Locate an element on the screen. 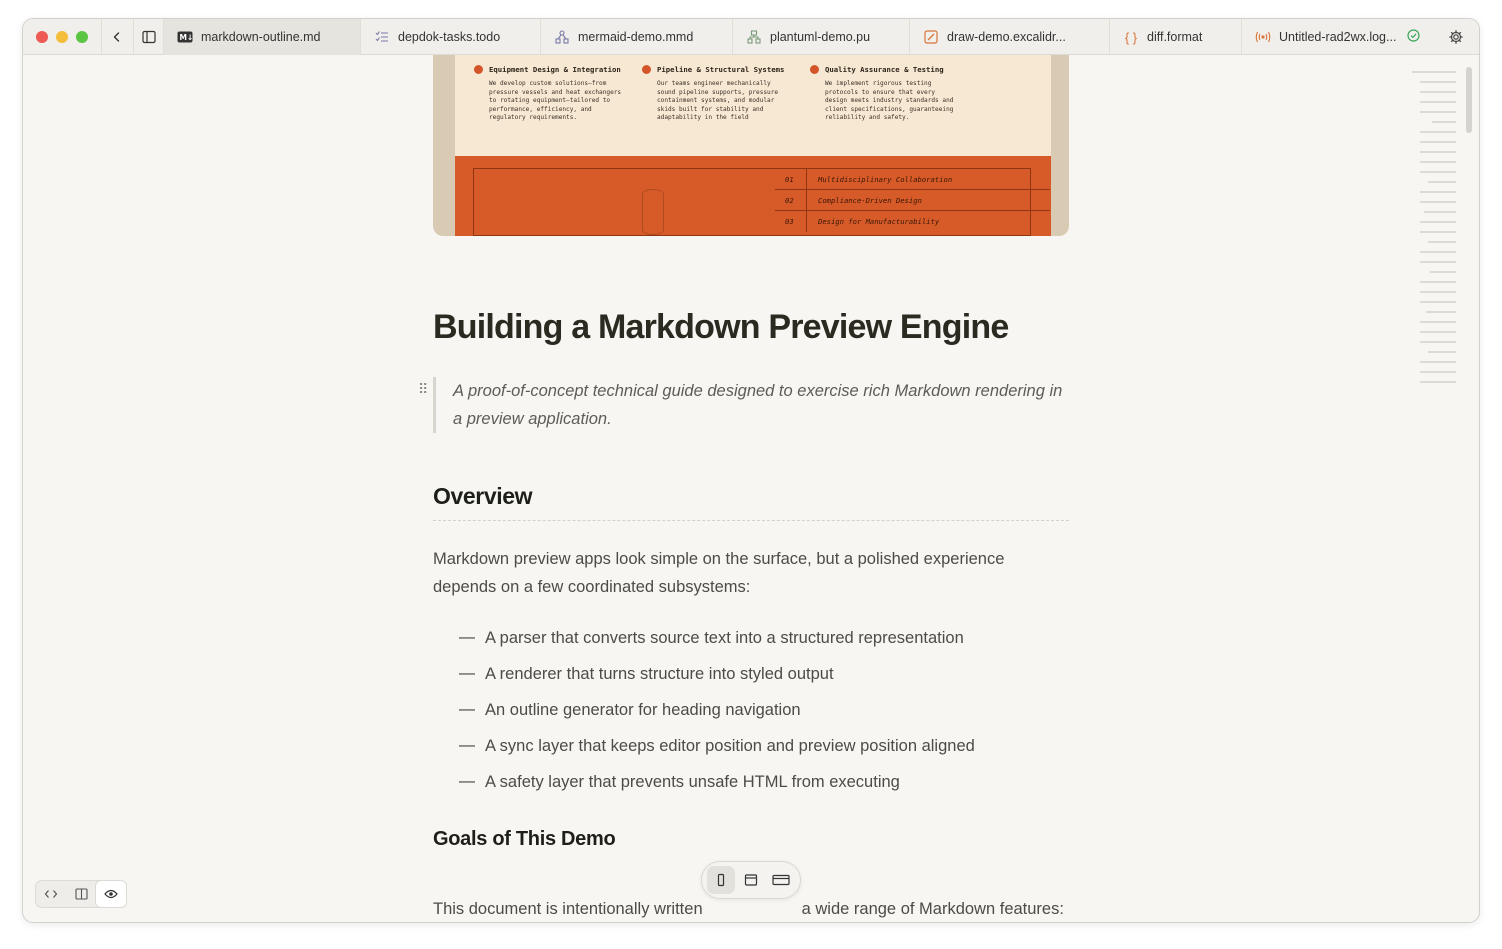 The width and height of the screenshot is (1502, 949). bullet-dot-icon is located at coordinates (646, 69).